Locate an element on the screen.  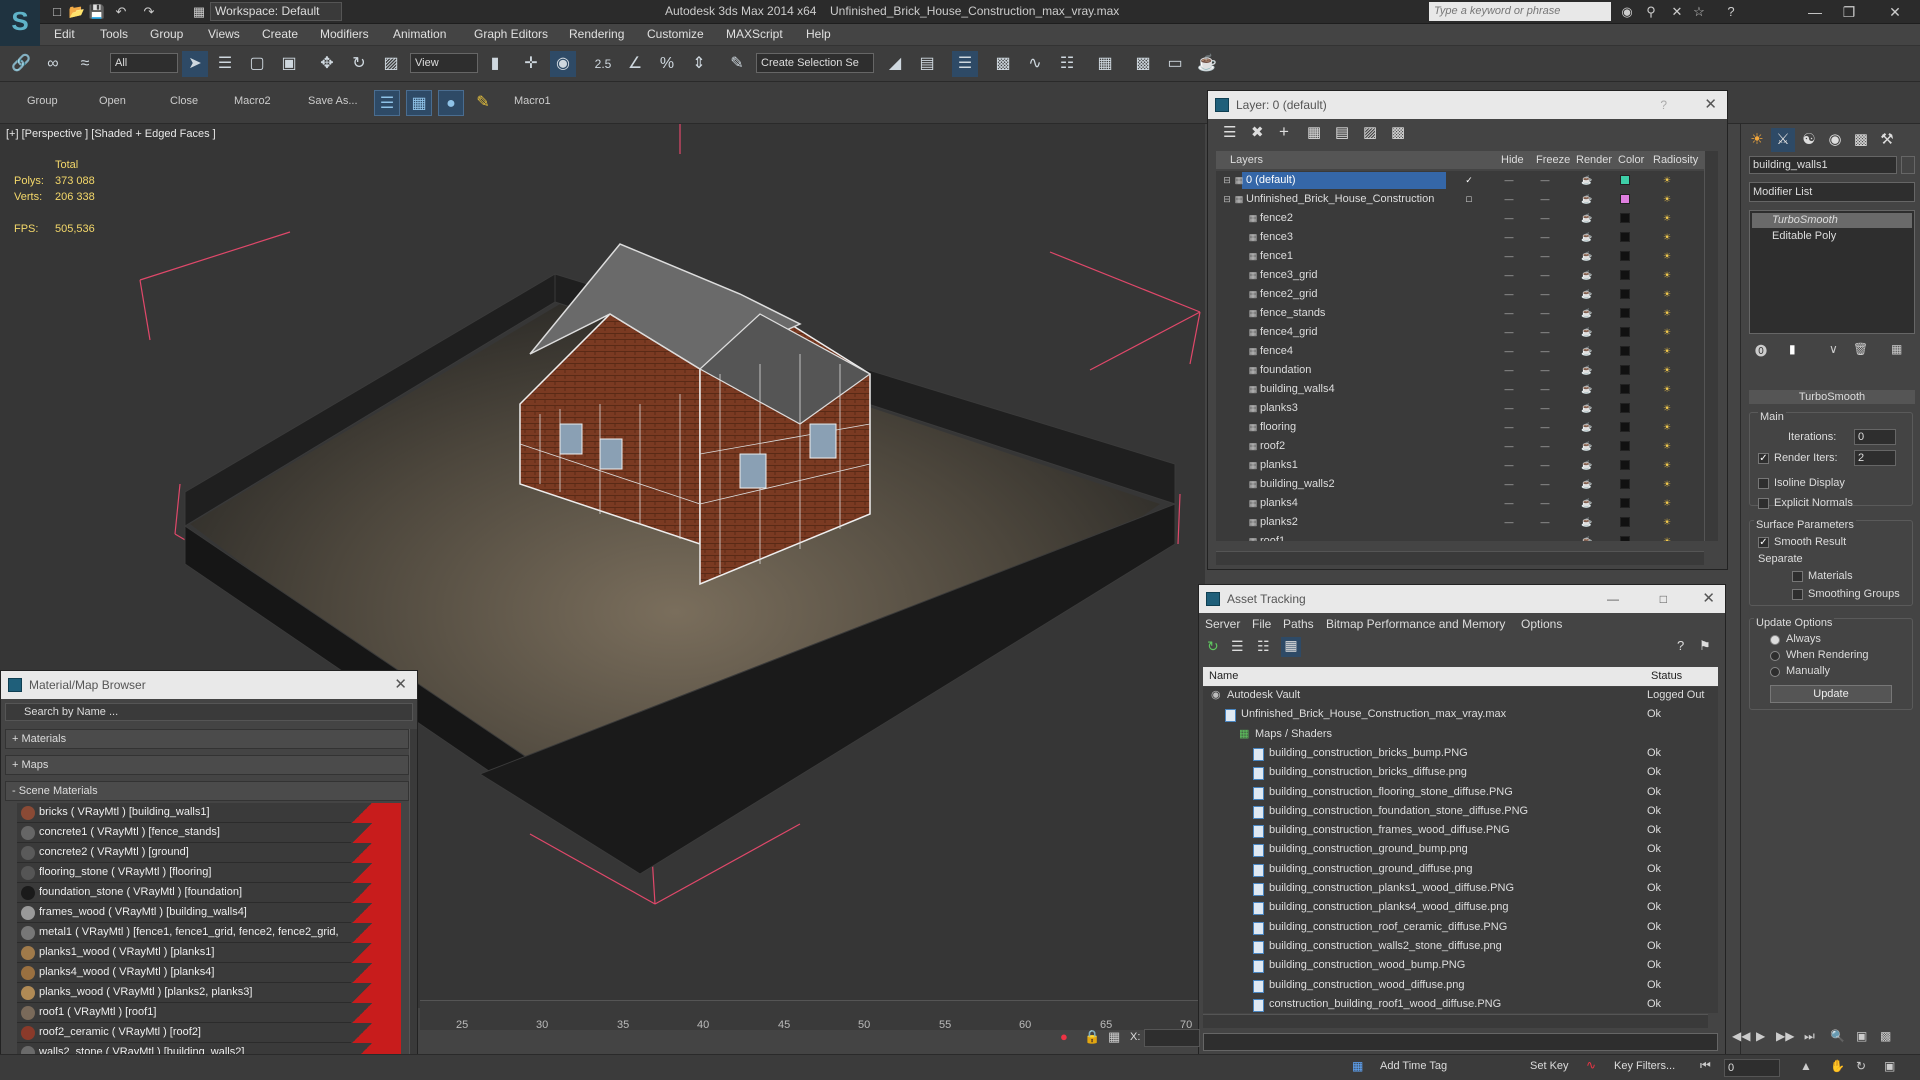
menu-help: Help is located at coordinates (818, 34).